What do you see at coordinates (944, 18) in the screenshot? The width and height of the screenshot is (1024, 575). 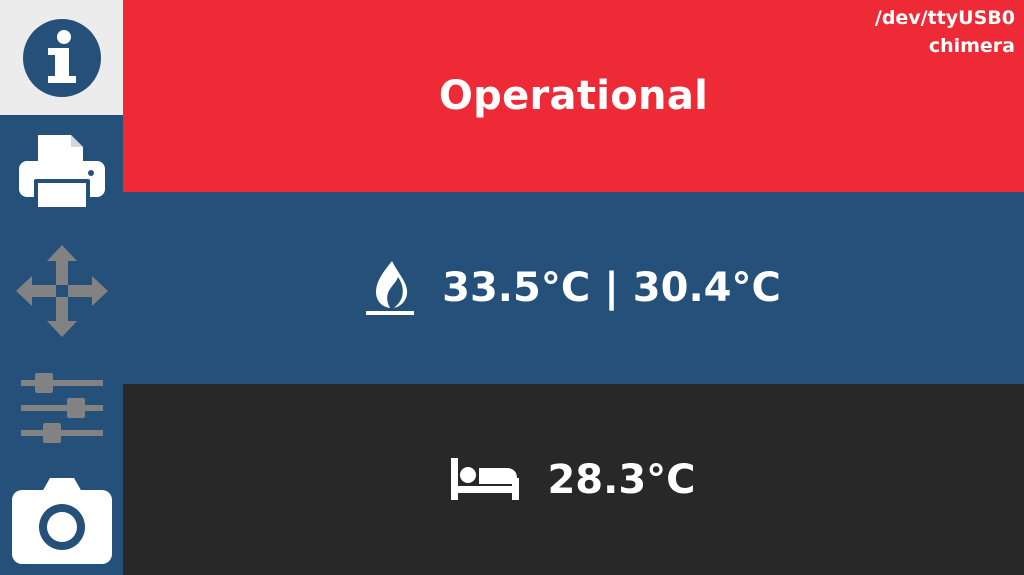 I see `serial-port: /dev/ttyUSB0` at bounding box center [944, 18].